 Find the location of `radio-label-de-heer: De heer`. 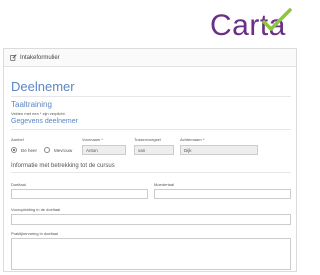

radio-label-de-heer: De heer is located at coordinates (29, 150).